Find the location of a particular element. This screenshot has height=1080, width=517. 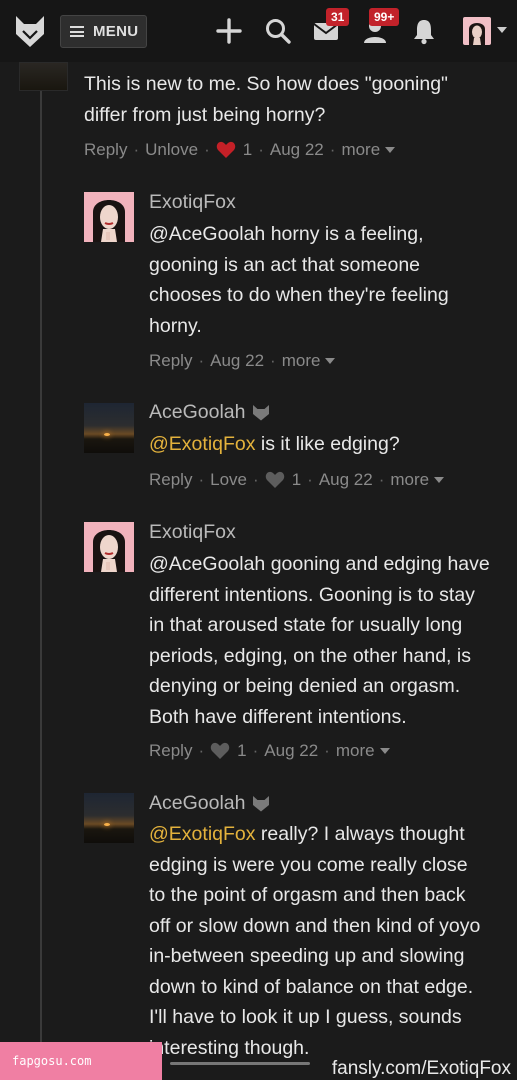

thread-line is located at coordinates (41, 585).